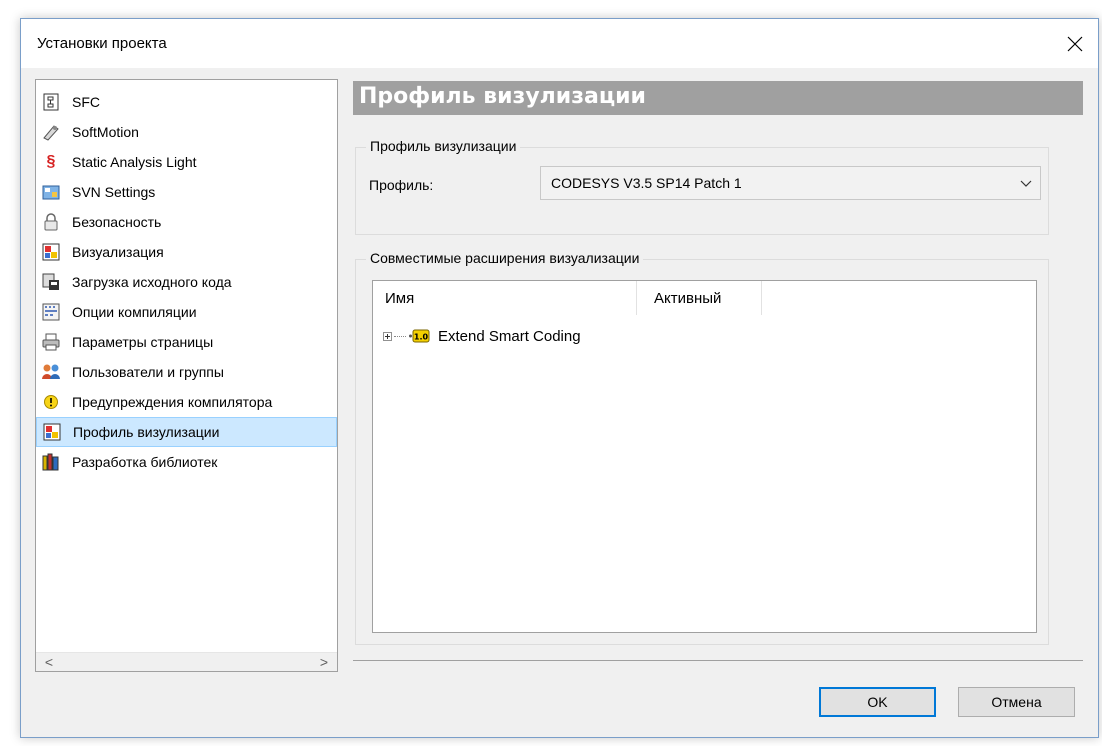 The height and width of the screenshot is (746, 1102). What do you see at coordinates (443, 146) in the screenshot?
I see `profile-group-legend: Профиль визулизации` at bounding box center [443, 146].